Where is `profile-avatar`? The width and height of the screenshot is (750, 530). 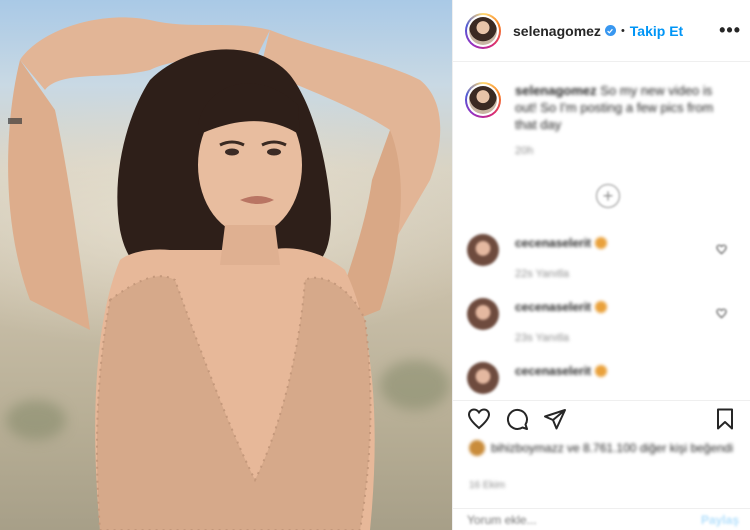 profile-avatar is located at coordinates (483, 30).